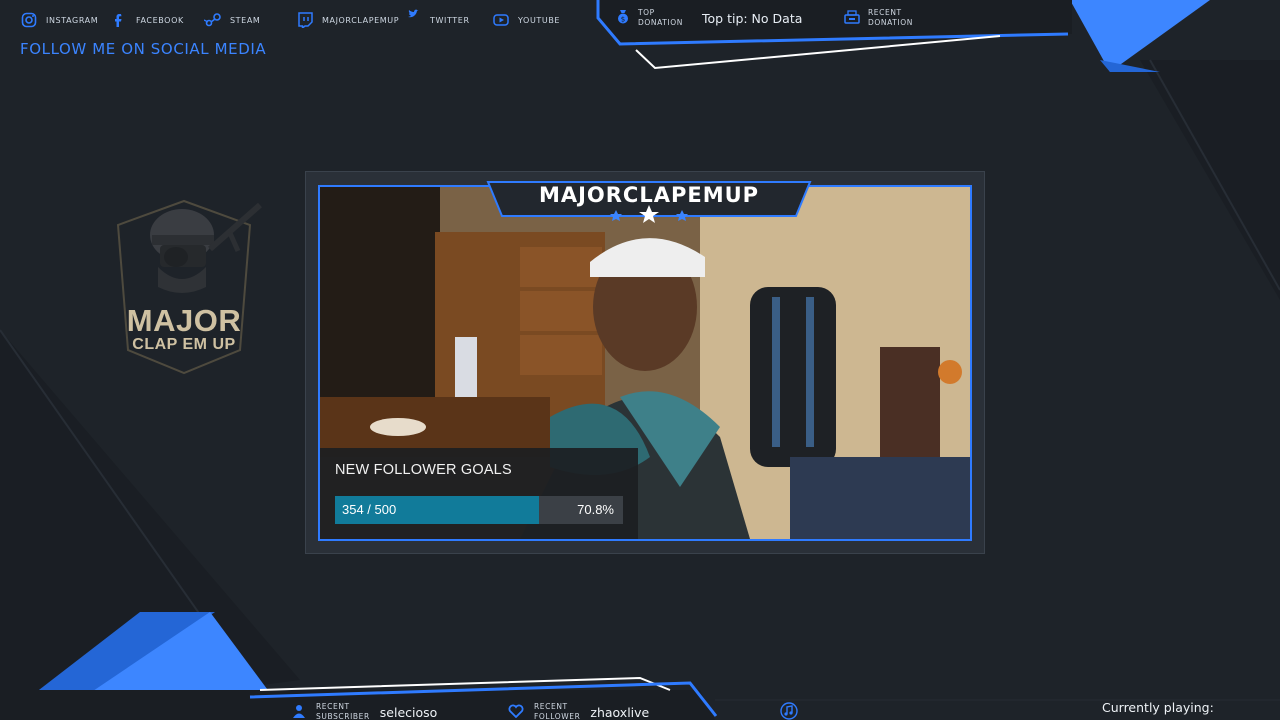 The width and height of the screenshot is (1280, 720). I want to click on top-donation-label-line1: Top, so click(646, 12).